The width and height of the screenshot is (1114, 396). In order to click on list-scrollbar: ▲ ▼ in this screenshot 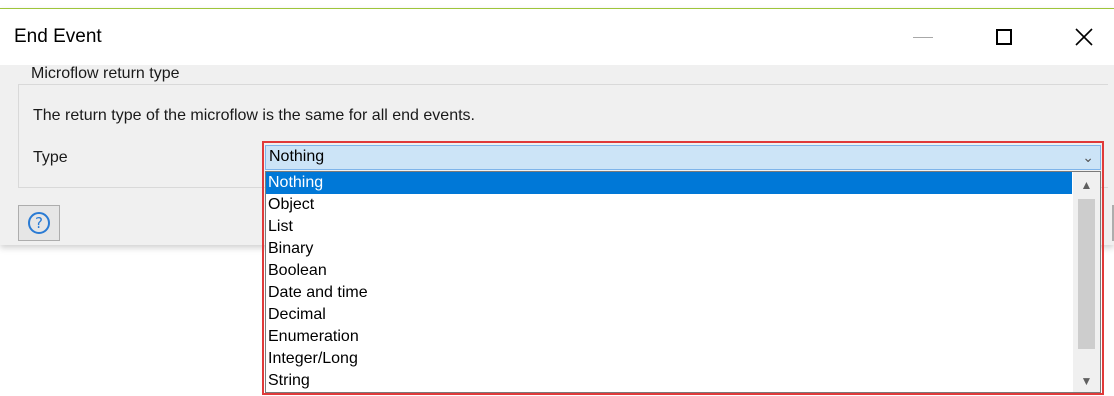, I will do `click(1086, 282)`.